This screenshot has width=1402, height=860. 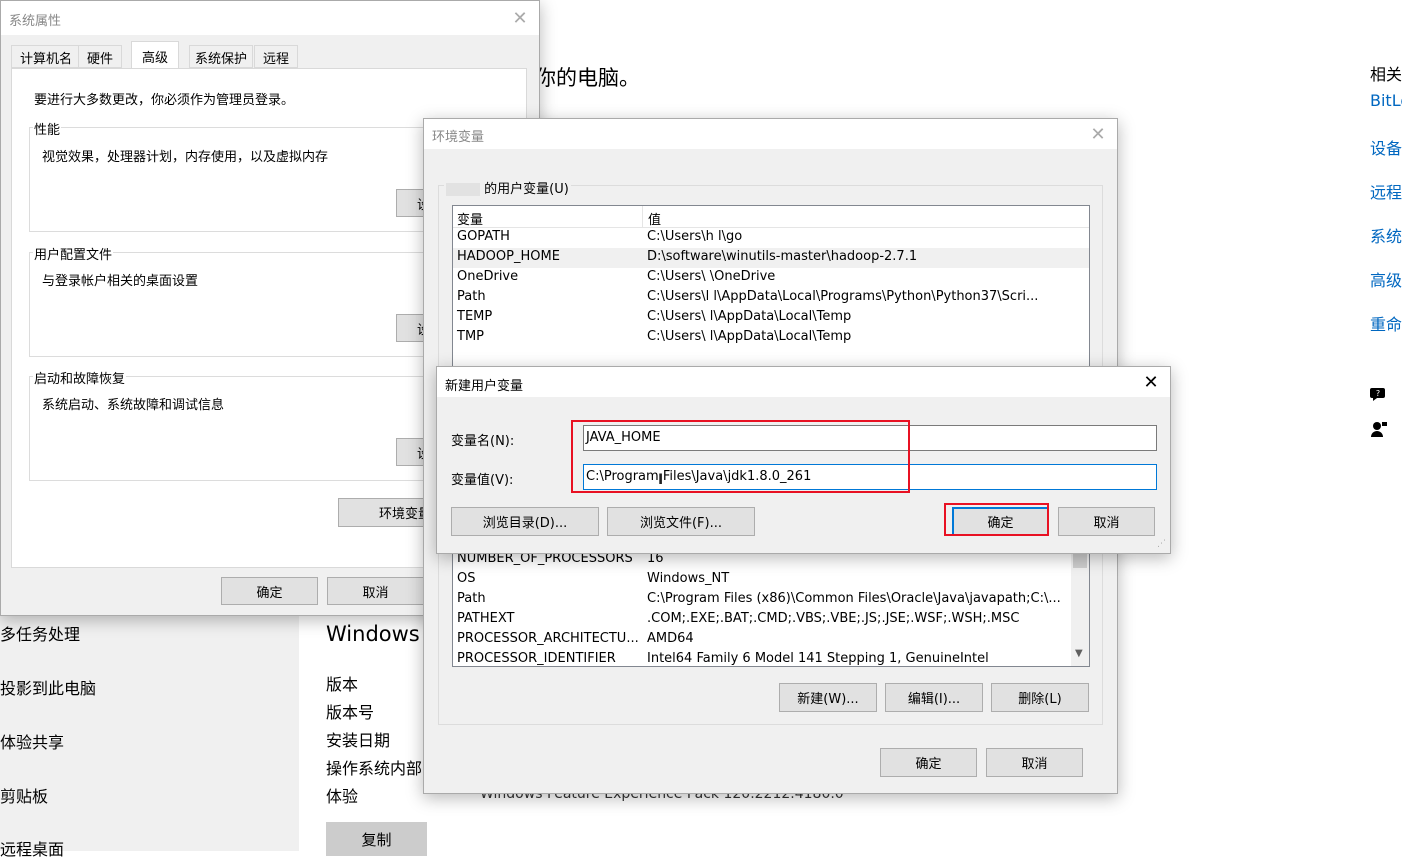 What do you see at coordinates (32, 848) in the screenshot?
I see `sidebar-item-remote-desktop: 远程桌面` at bounding box center [32, 848].